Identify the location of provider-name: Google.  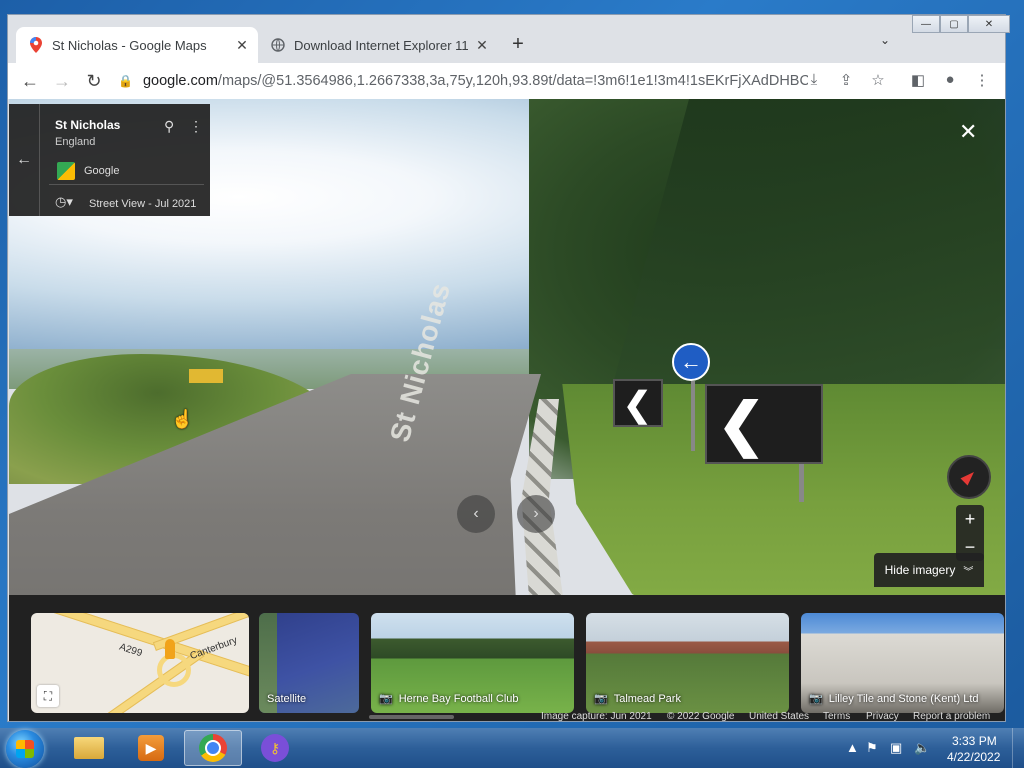
(102, 171).